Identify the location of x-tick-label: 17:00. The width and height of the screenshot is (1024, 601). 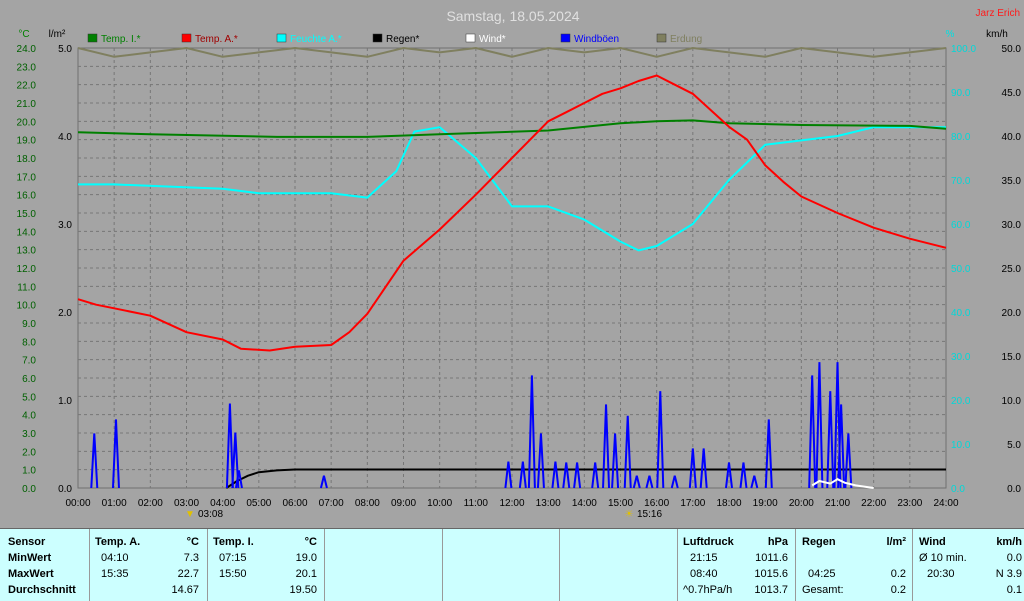
(692, 503).